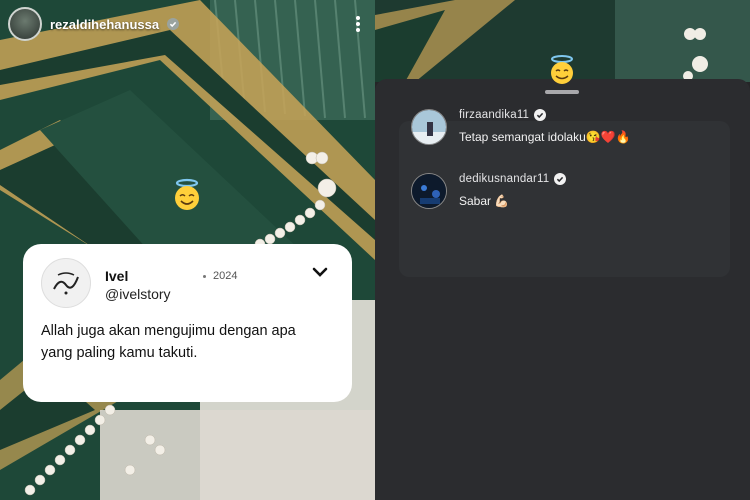  What do you see at coordinates (186, 24) in the screenshot?
I see `story-header: rezaldihehanussa` at bounding box center [186, 24].